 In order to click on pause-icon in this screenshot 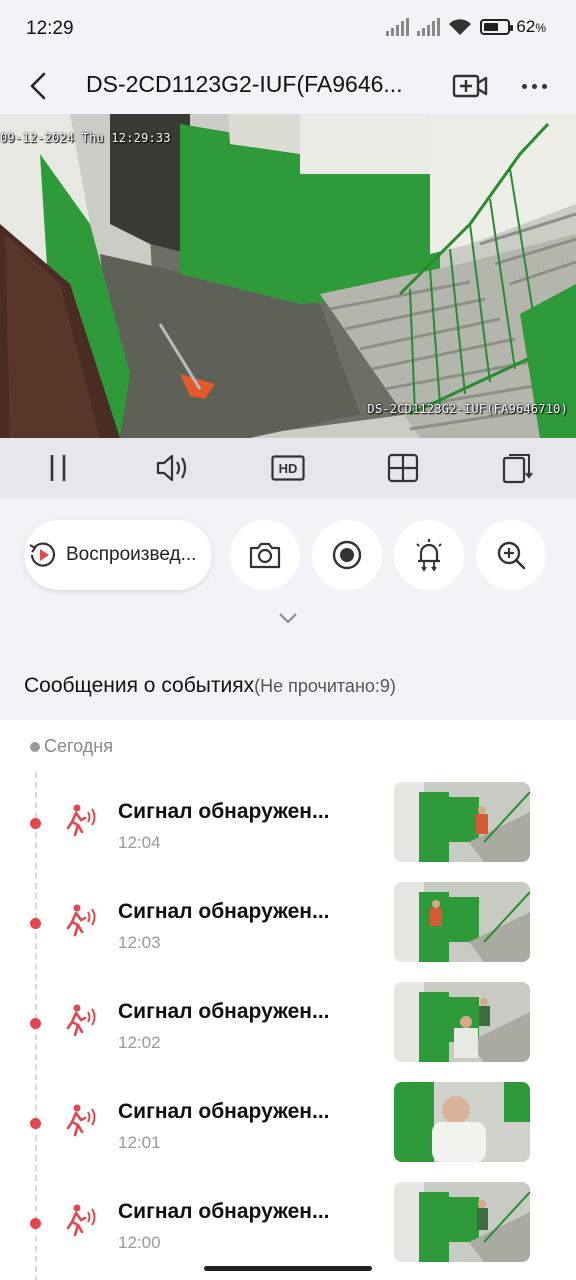, I will do `click(57, 468)`.